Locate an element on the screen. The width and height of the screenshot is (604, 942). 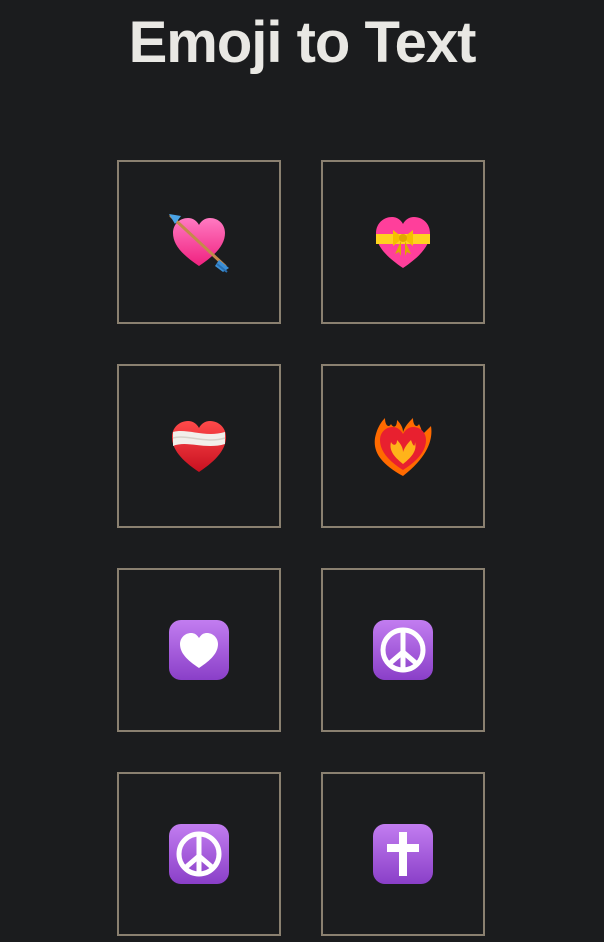
heart-with-arrow-icon is located at coordinates (199, 243).